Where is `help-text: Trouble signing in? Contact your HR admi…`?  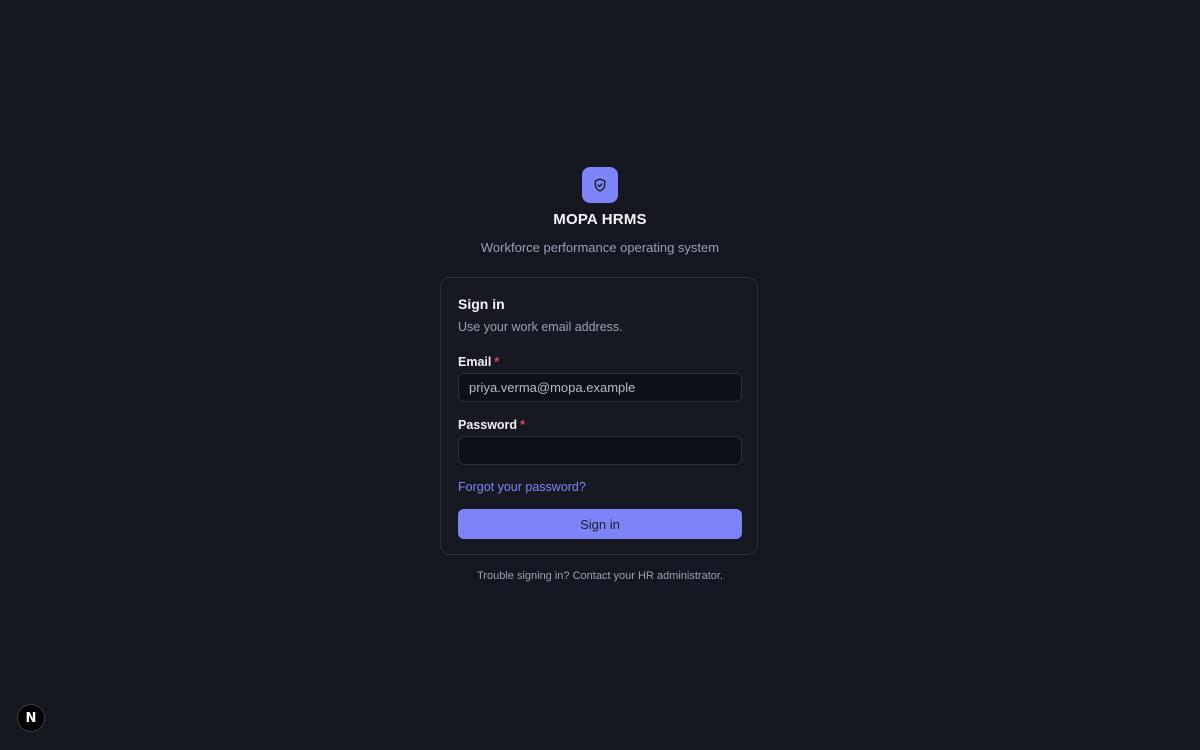
help-text: Trouble signing in? Contact your HR admi… is located at coordinates (600, 576).